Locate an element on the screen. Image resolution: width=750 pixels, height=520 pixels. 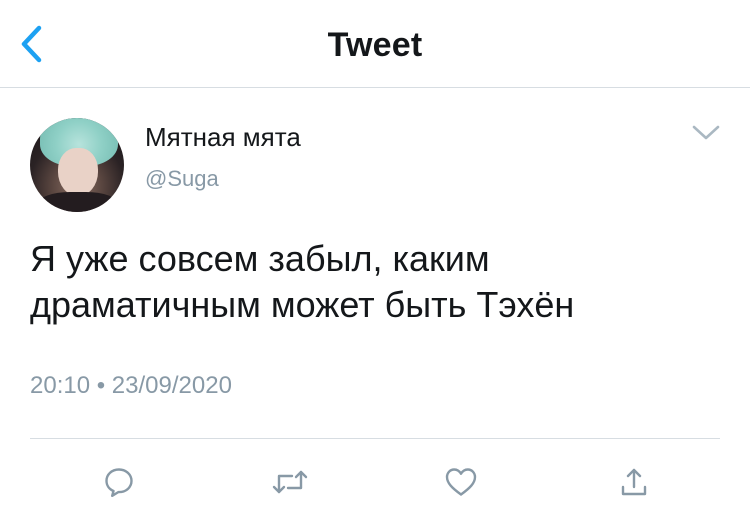
reply-button is located at coordinates (119, 482).